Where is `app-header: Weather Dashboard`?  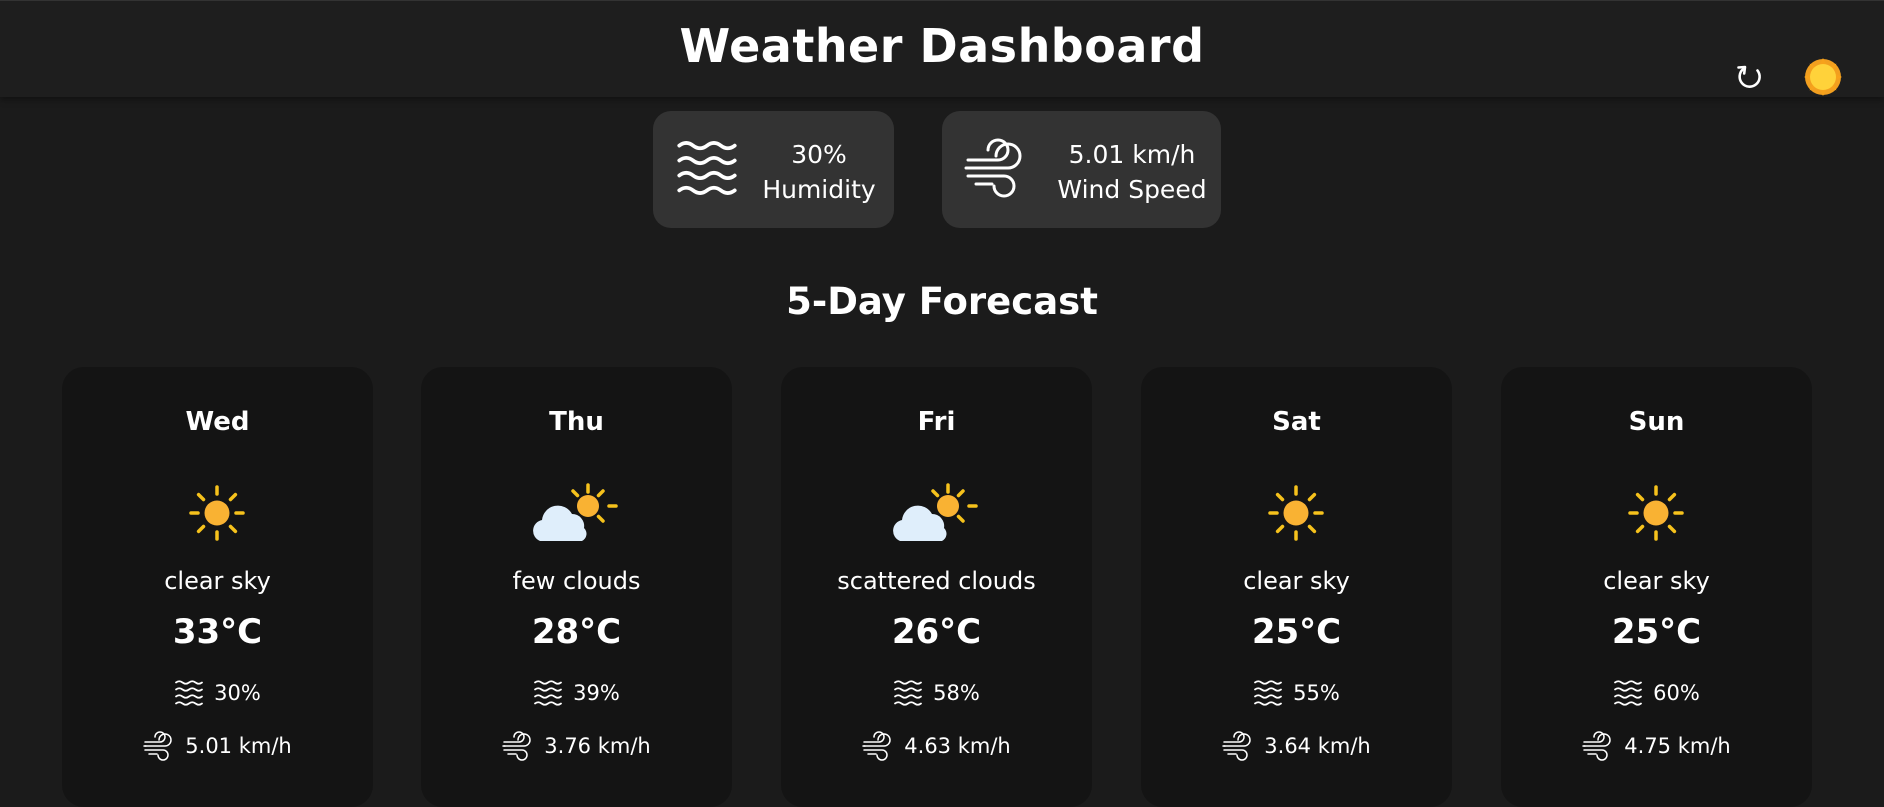
app-header: Weather Dashboard is located at coordinates (942, 48).